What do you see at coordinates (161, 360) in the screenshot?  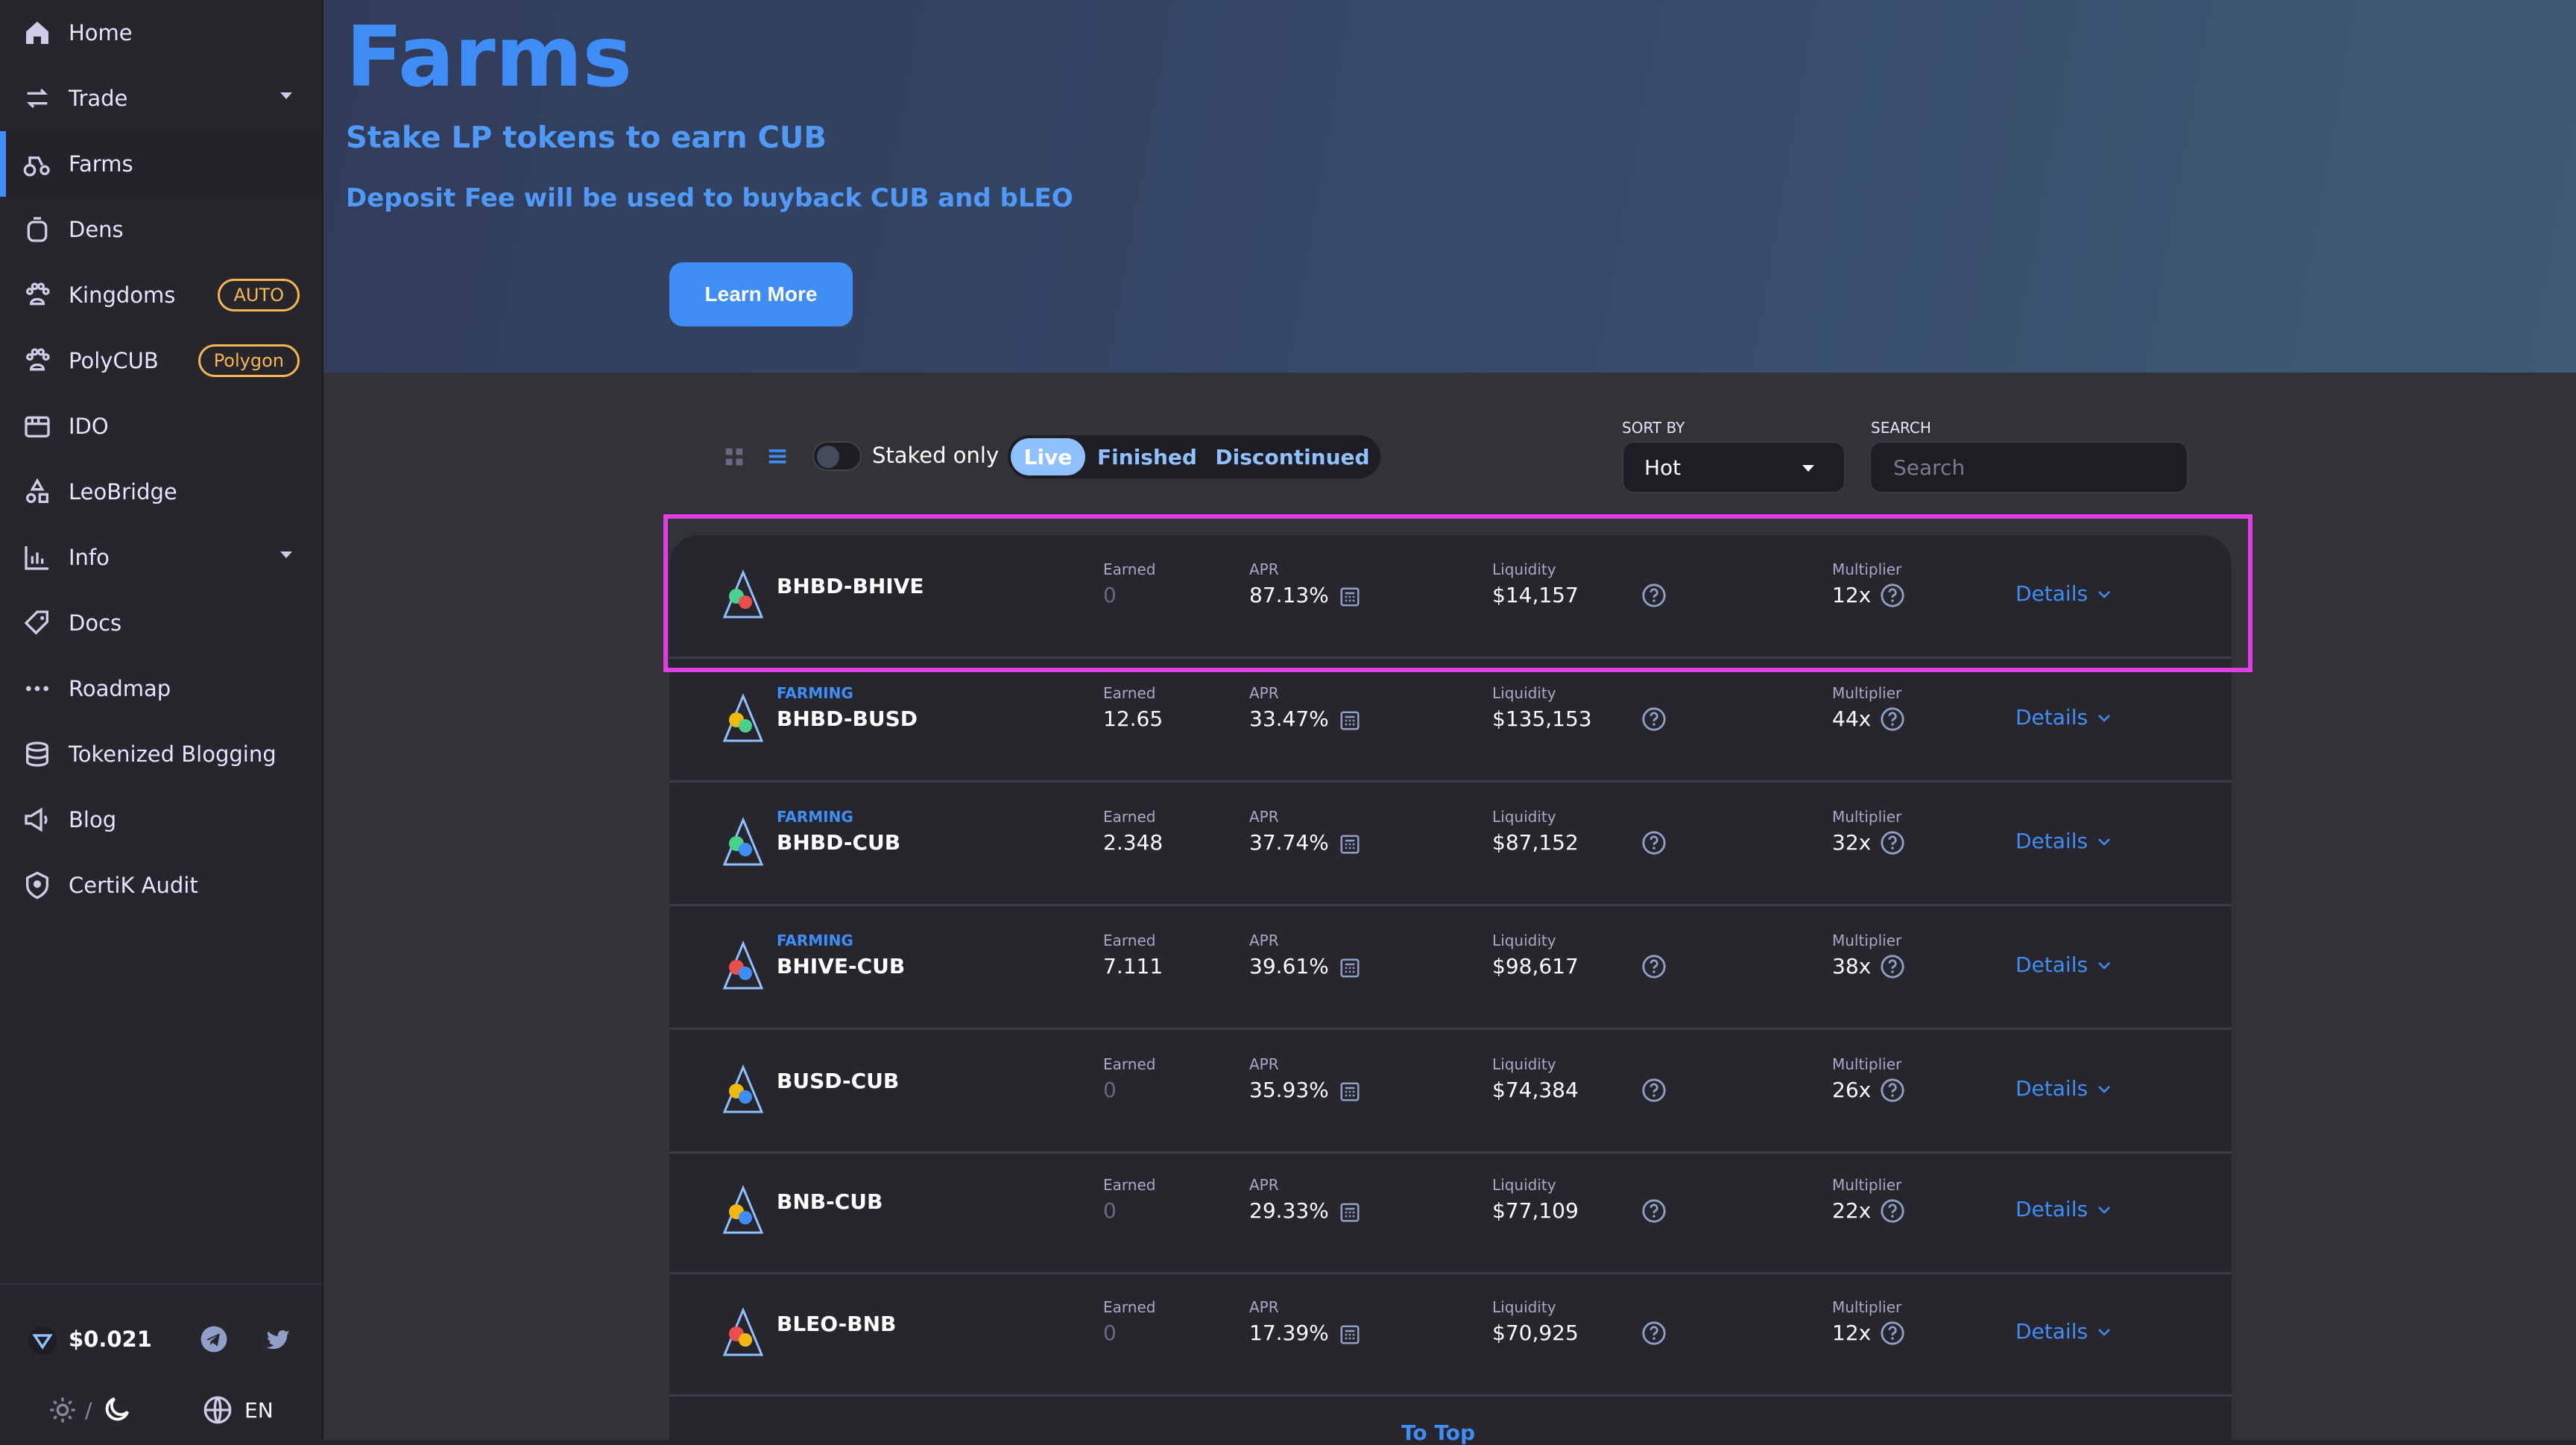 I see `sidebar-item-polycub: PolyCUB Polygon` at bounding box center [161, 360].